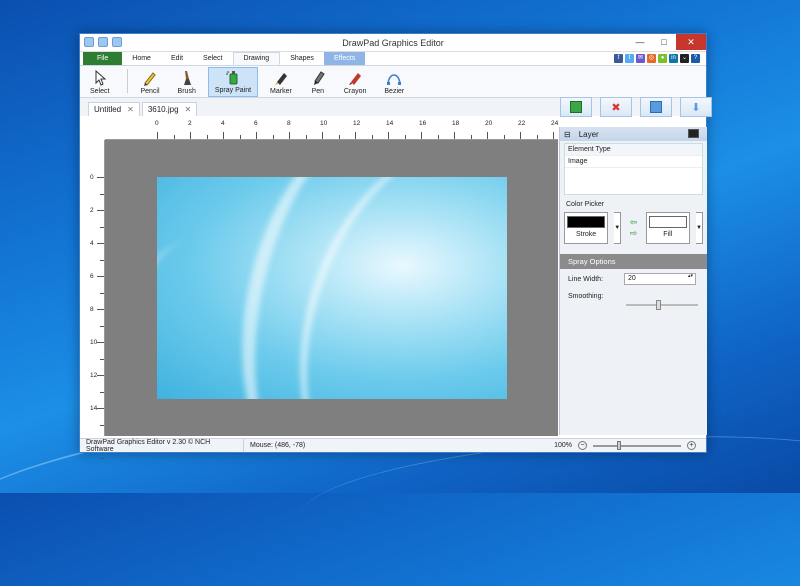 The width and height of the screenshot is (800, 586). I want to click on ruler-label: 20, so click(489, 123).